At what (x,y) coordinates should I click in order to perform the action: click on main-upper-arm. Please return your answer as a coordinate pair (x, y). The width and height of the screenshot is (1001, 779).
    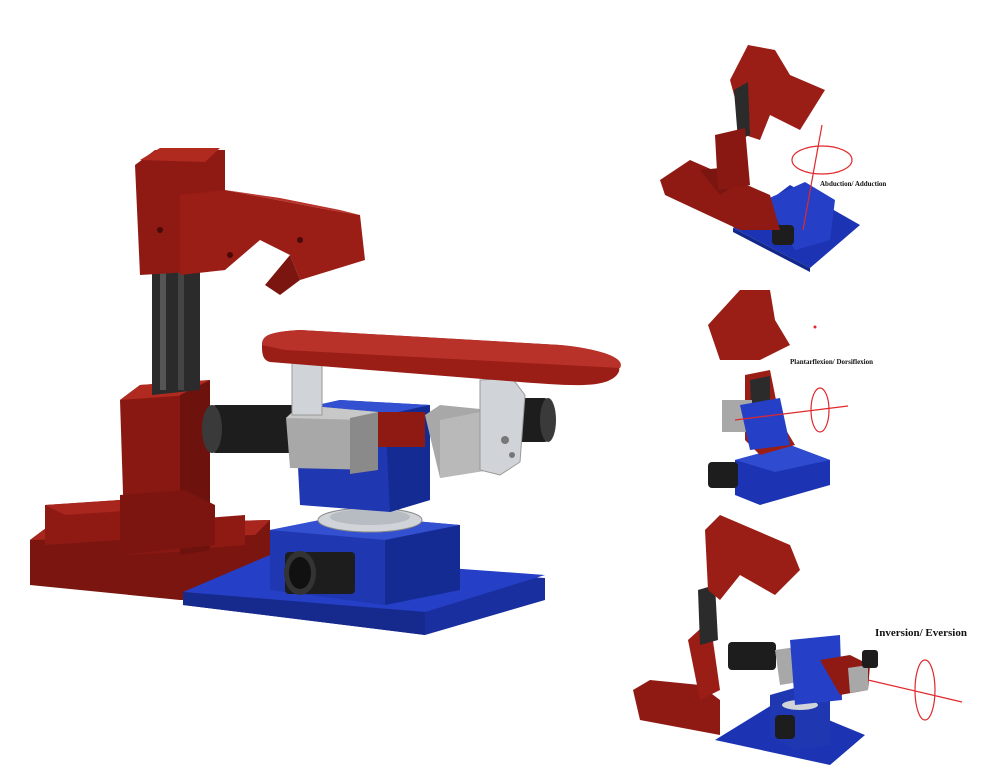
    Looking at the image, I should click on (250, 221).